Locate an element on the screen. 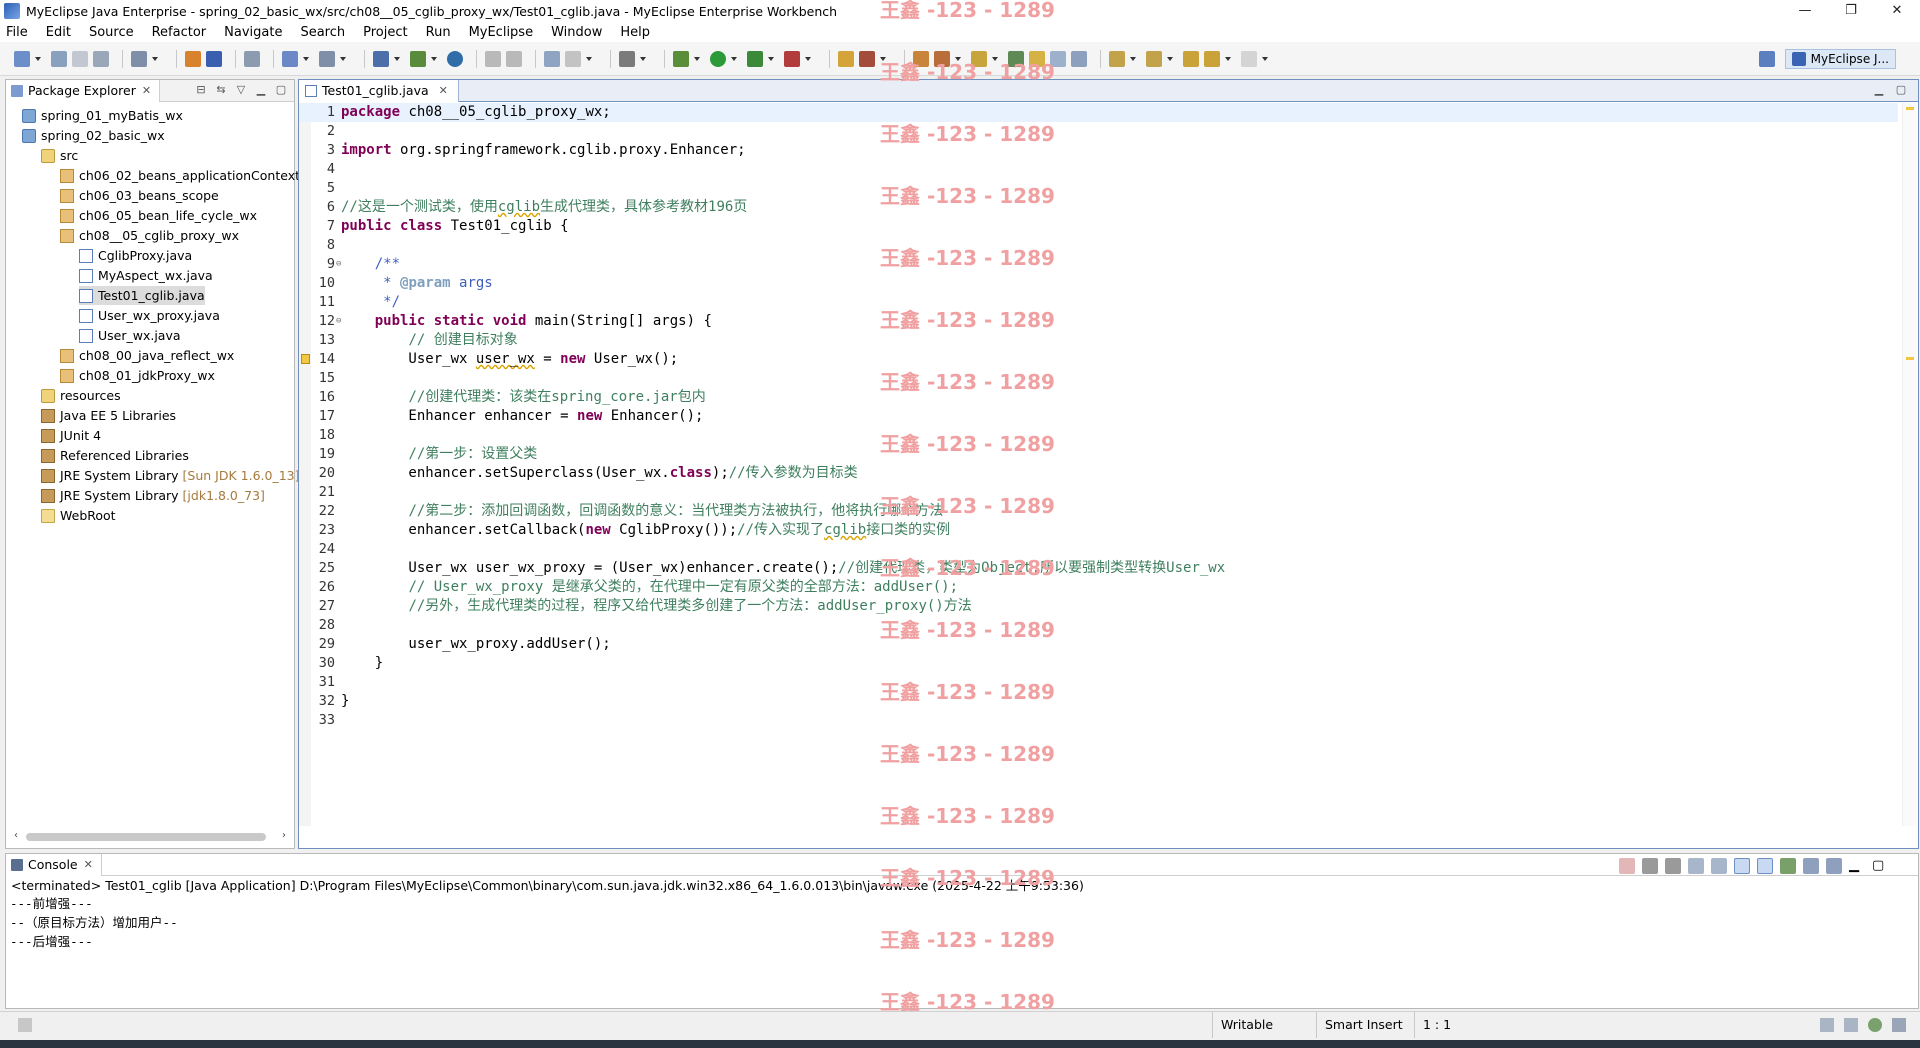  menu-edit: Edit is located at coordinates (58, 32).